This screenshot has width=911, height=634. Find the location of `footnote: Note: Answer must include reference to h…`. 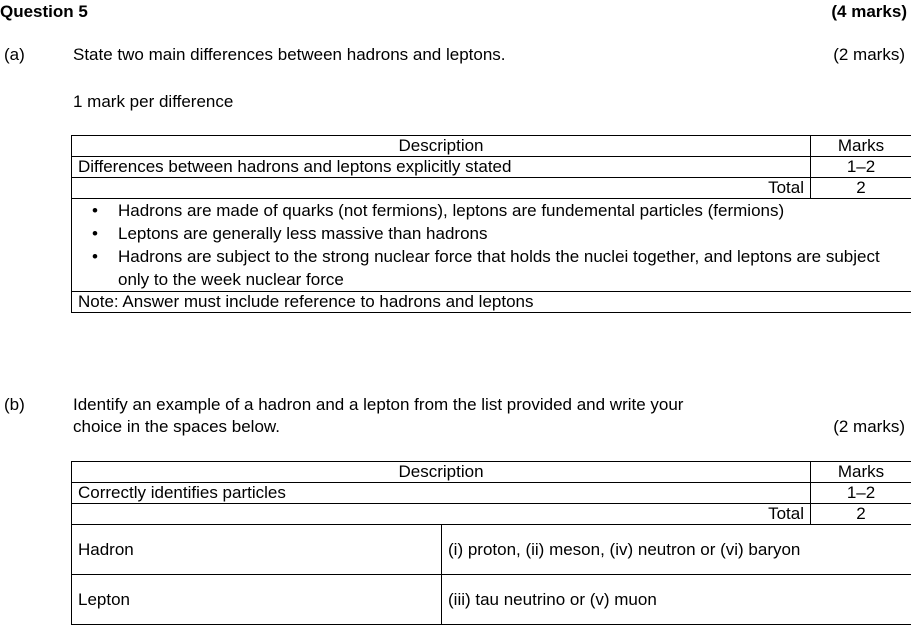

footnote: Note: Answer must include reference to h… is located at coordinates (491, 302).